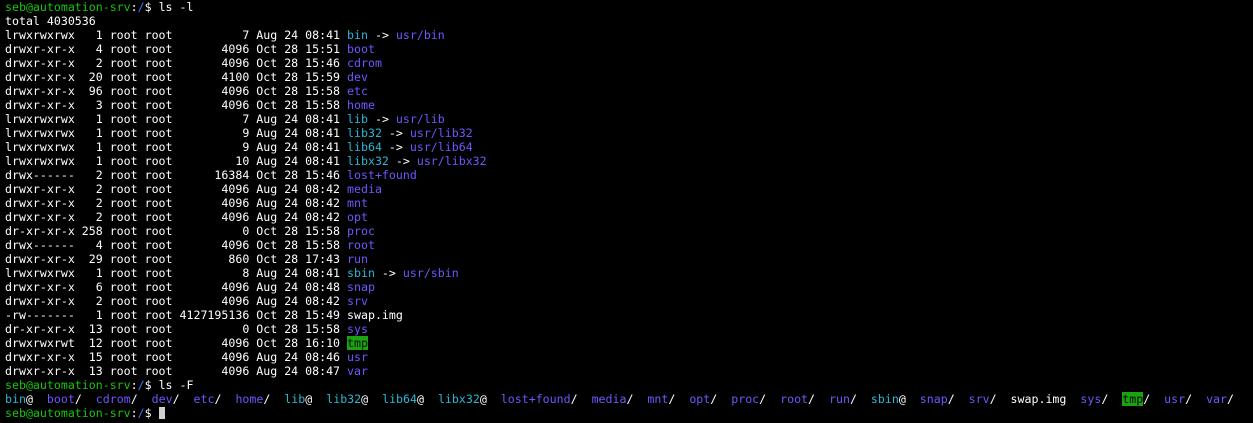  I want to click on listing-filename: bin, so click(357, 35).